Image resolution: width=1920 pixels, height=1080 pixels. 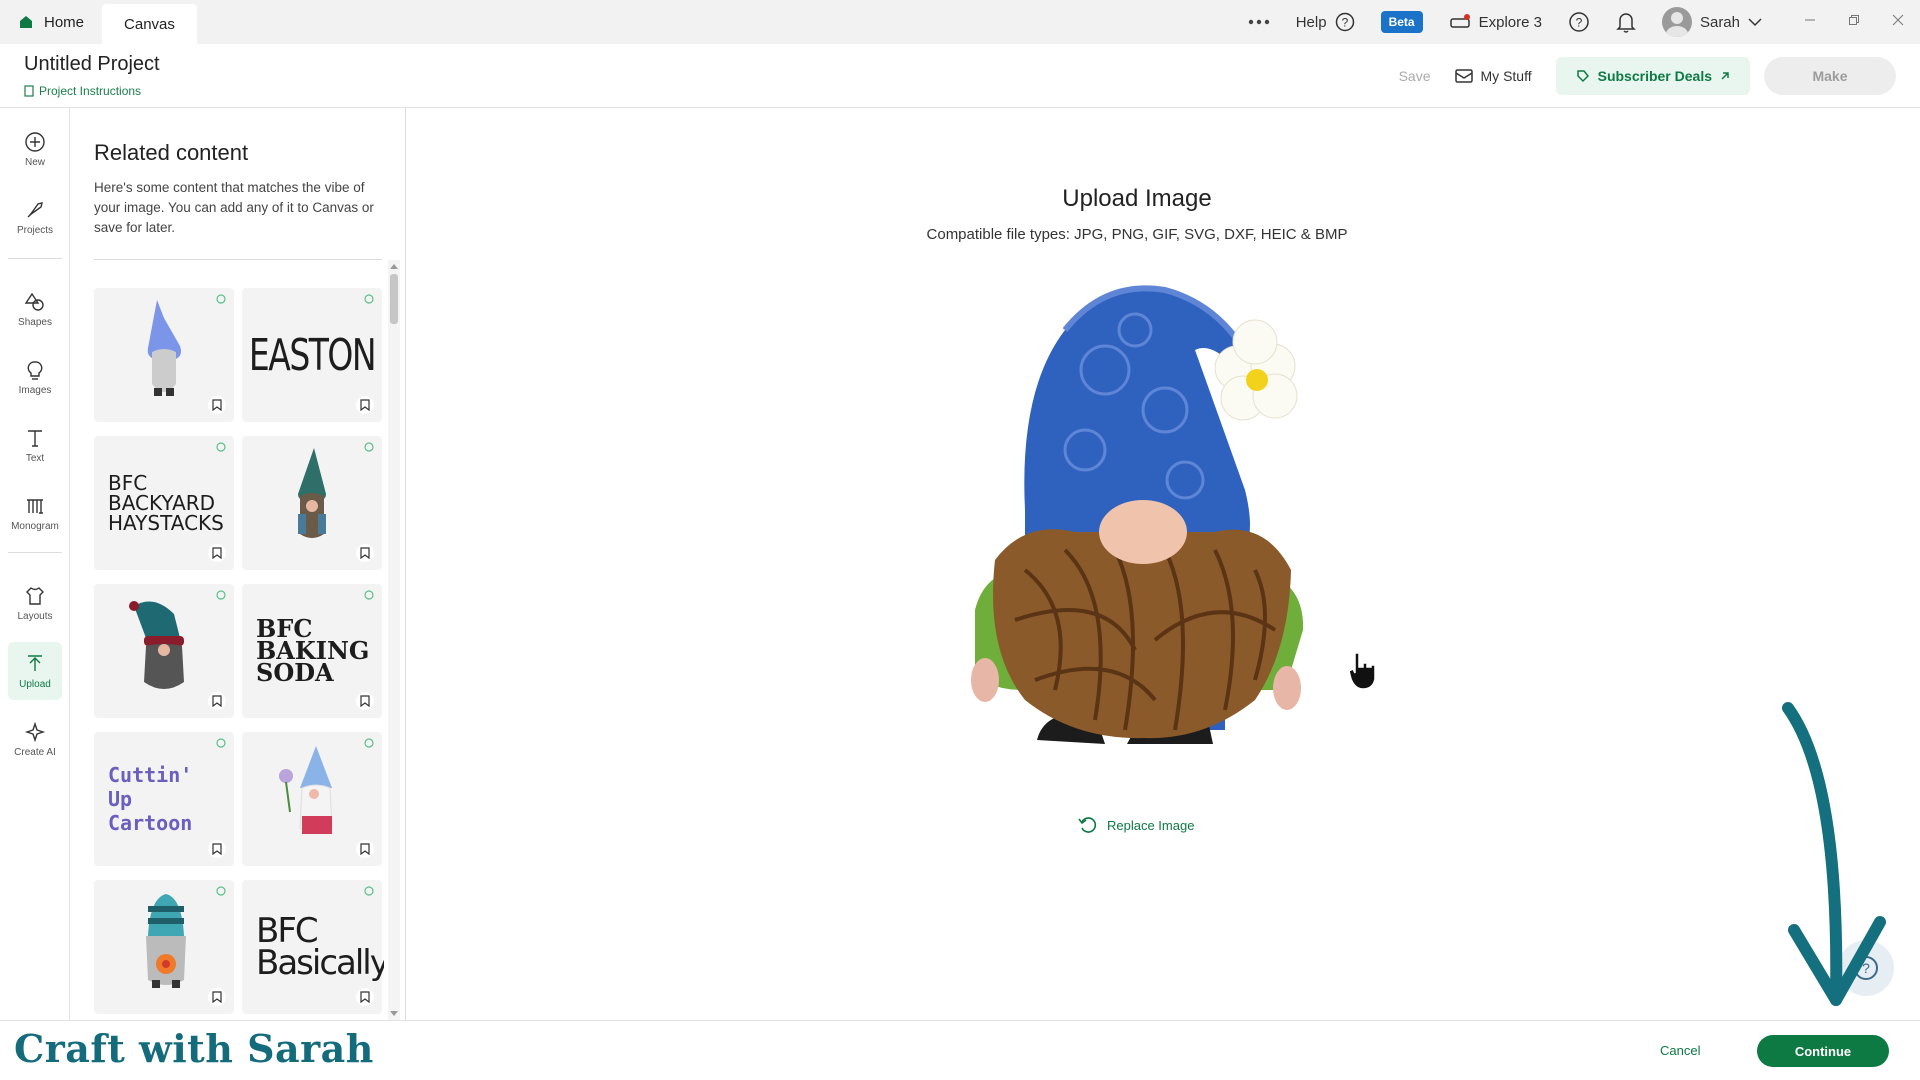 What do you see at coordinates (1087, 825) in the screenshot?
I see `refresh-icon` at bounding box center [1087, 825].